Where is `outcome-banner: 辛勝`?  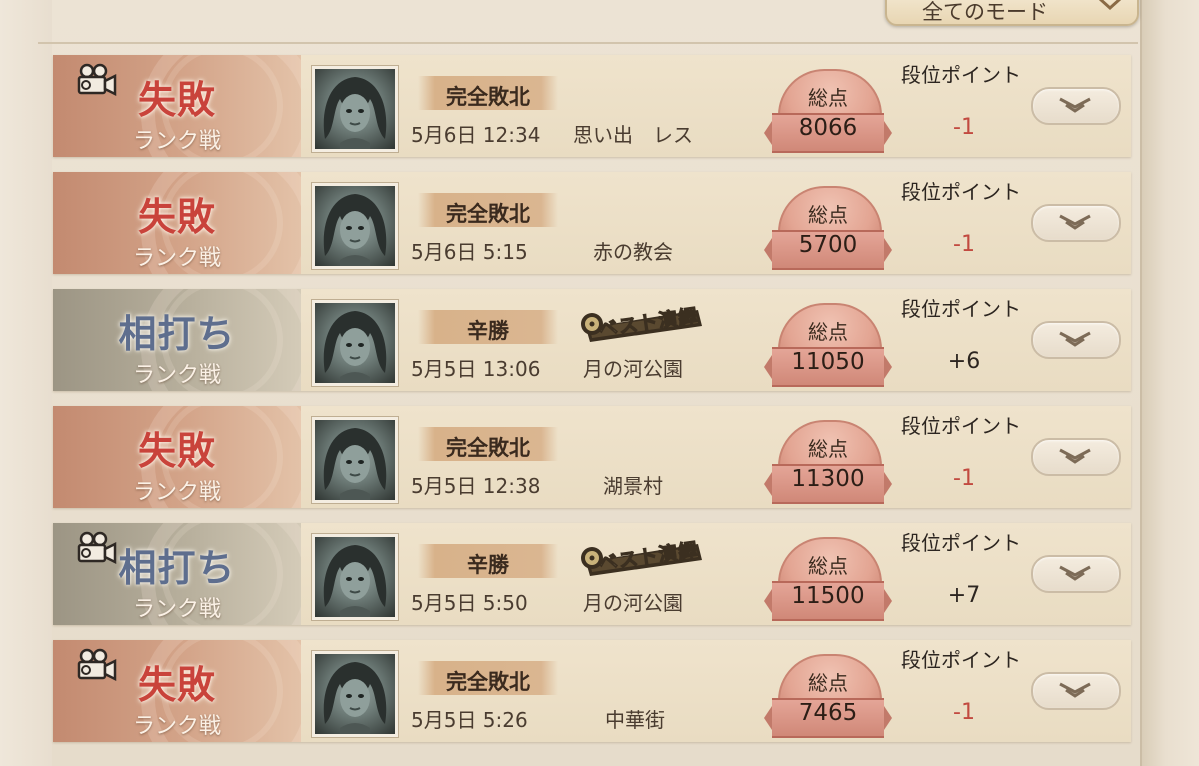 outcome-banner: 辛勝 is located at coordinates (488, 561).